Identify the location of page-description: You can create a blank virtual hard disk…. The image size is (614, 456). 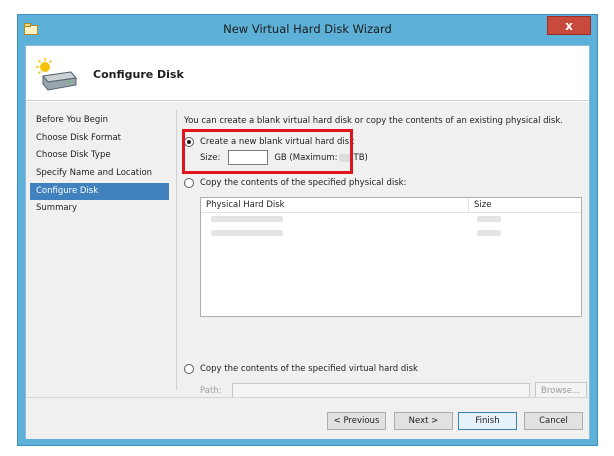
(373, 121).